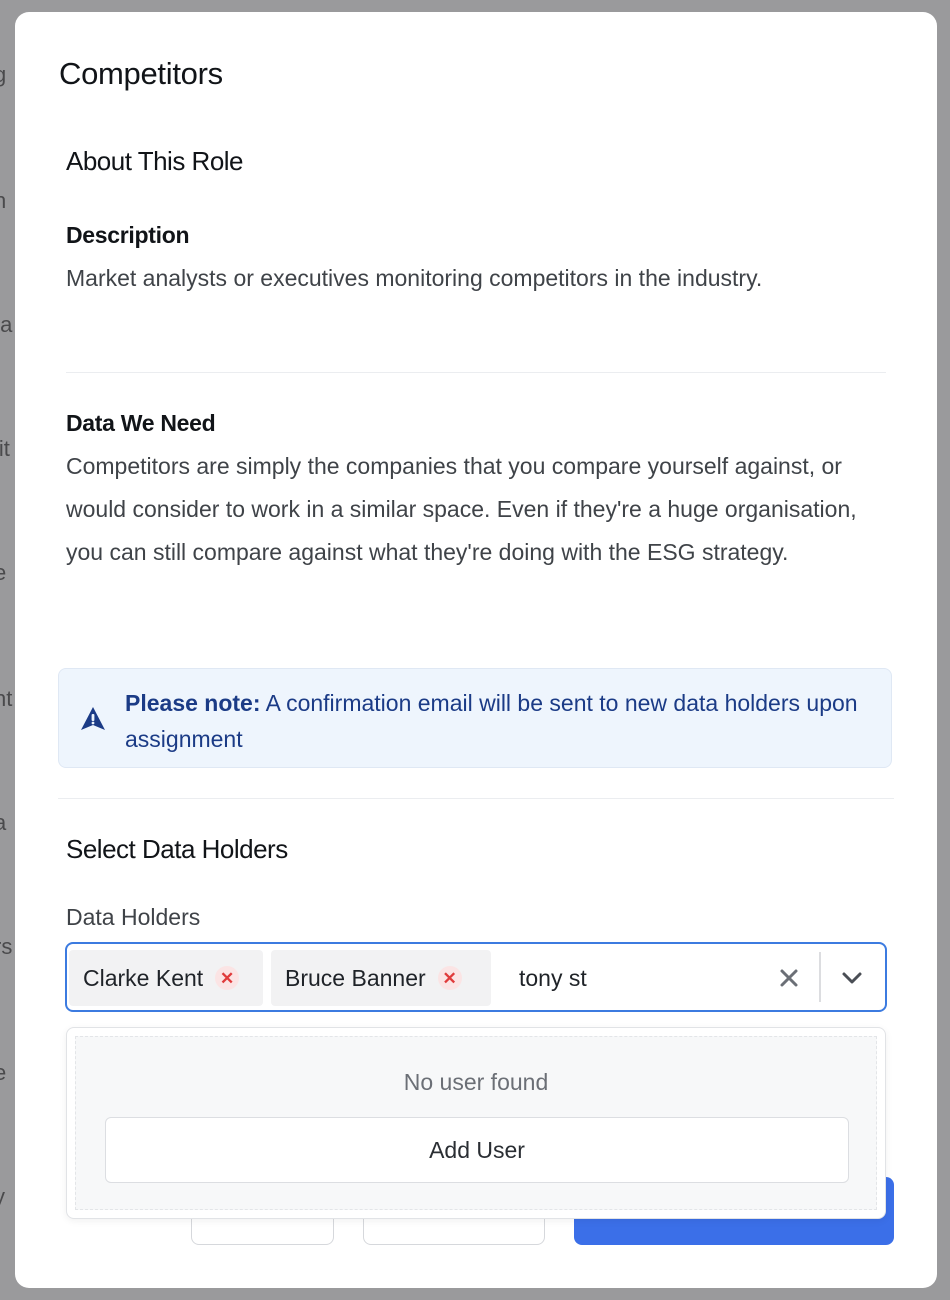  What do you see at coordinates (852, 978) in the screenshot?
I see `chevron-down-icon` at bounding box center [852, 978].